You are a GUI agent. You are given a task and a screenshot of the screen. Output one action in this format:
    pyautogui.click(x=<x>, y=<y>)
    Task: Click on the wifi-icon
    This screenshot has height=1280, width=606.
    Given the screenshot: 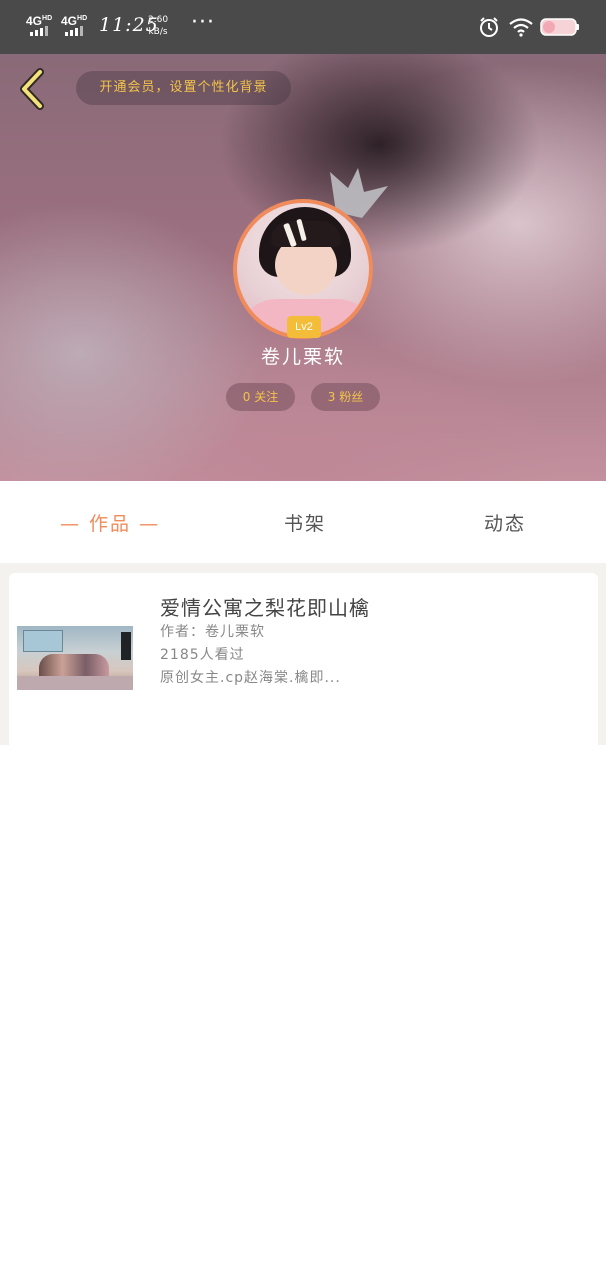 What is the action you would take?
    pyautogui.click(x=521, y=27)
    